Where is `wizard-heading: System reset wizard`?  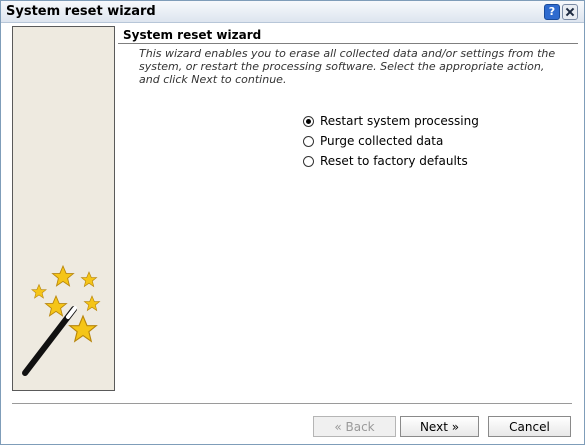
wizard-heading: System reset wizard is located at coordinates (192, 35).